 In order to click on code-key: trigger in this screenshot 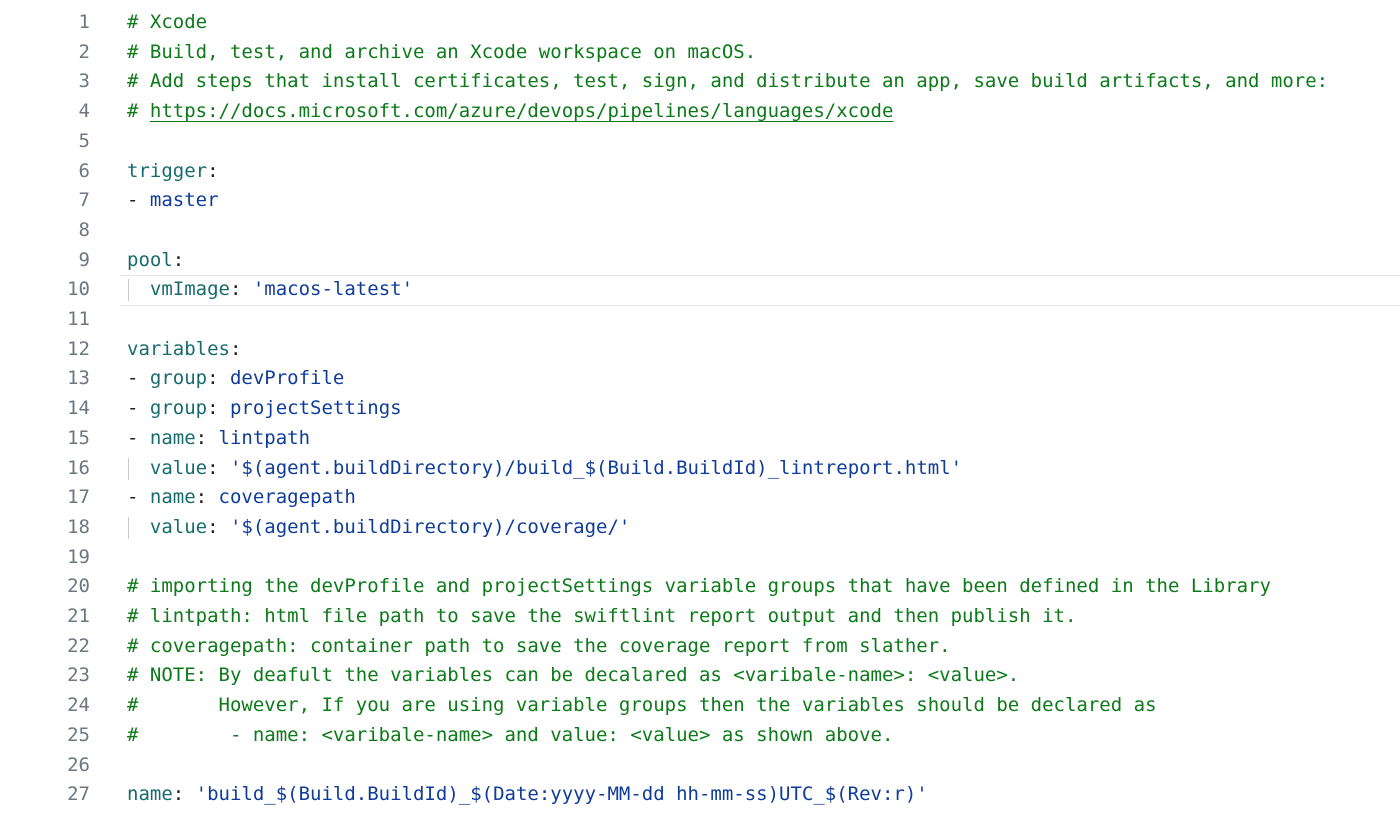, I will do `click(167, 170)`.